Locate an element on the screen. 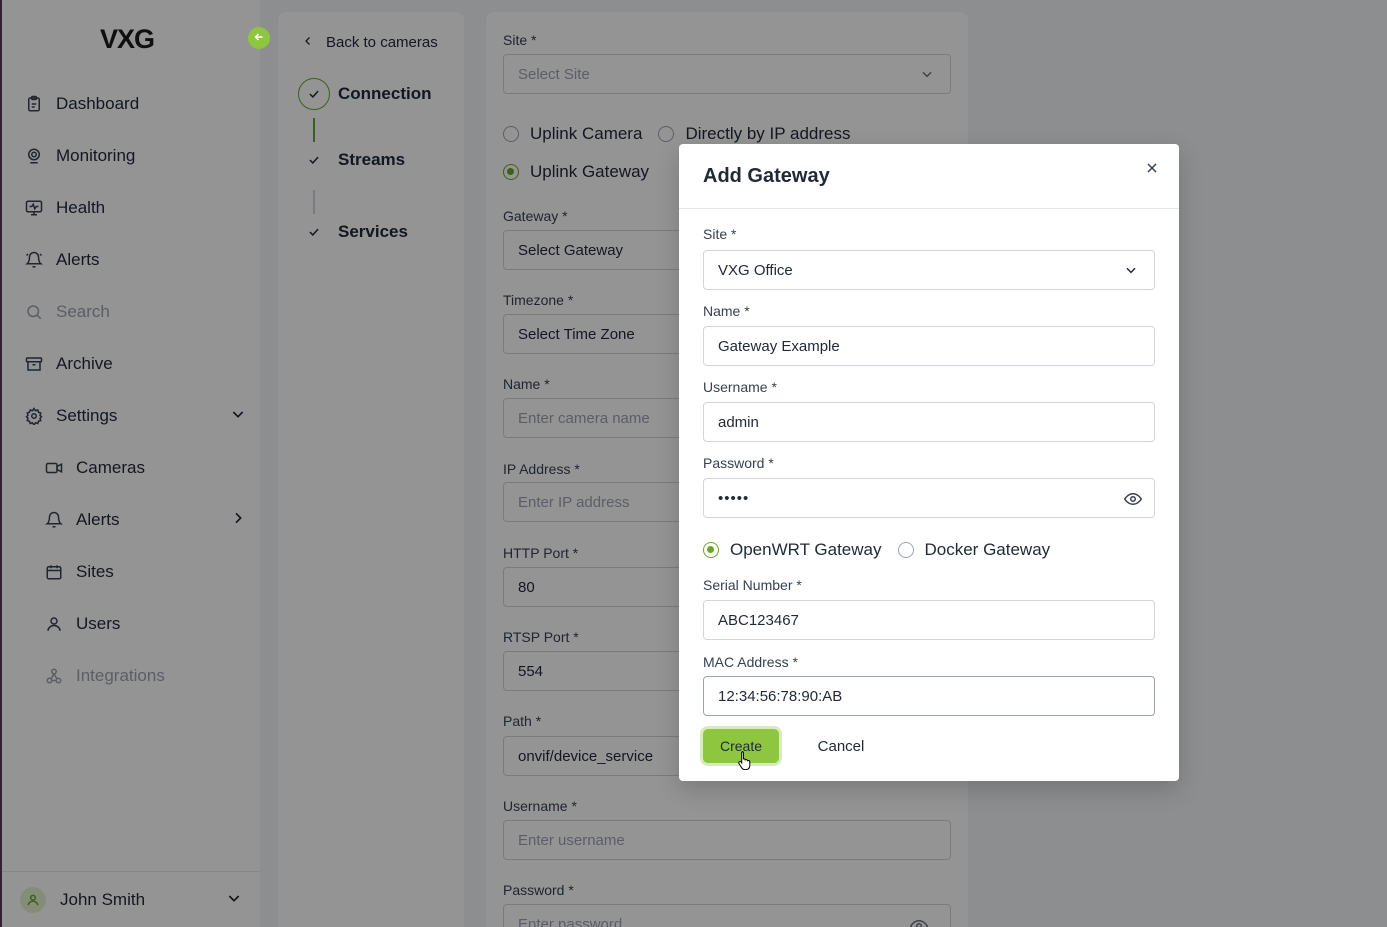 The width and height of the screenshot is (1387, 927). close-button is located at coordinates (1152, 170).